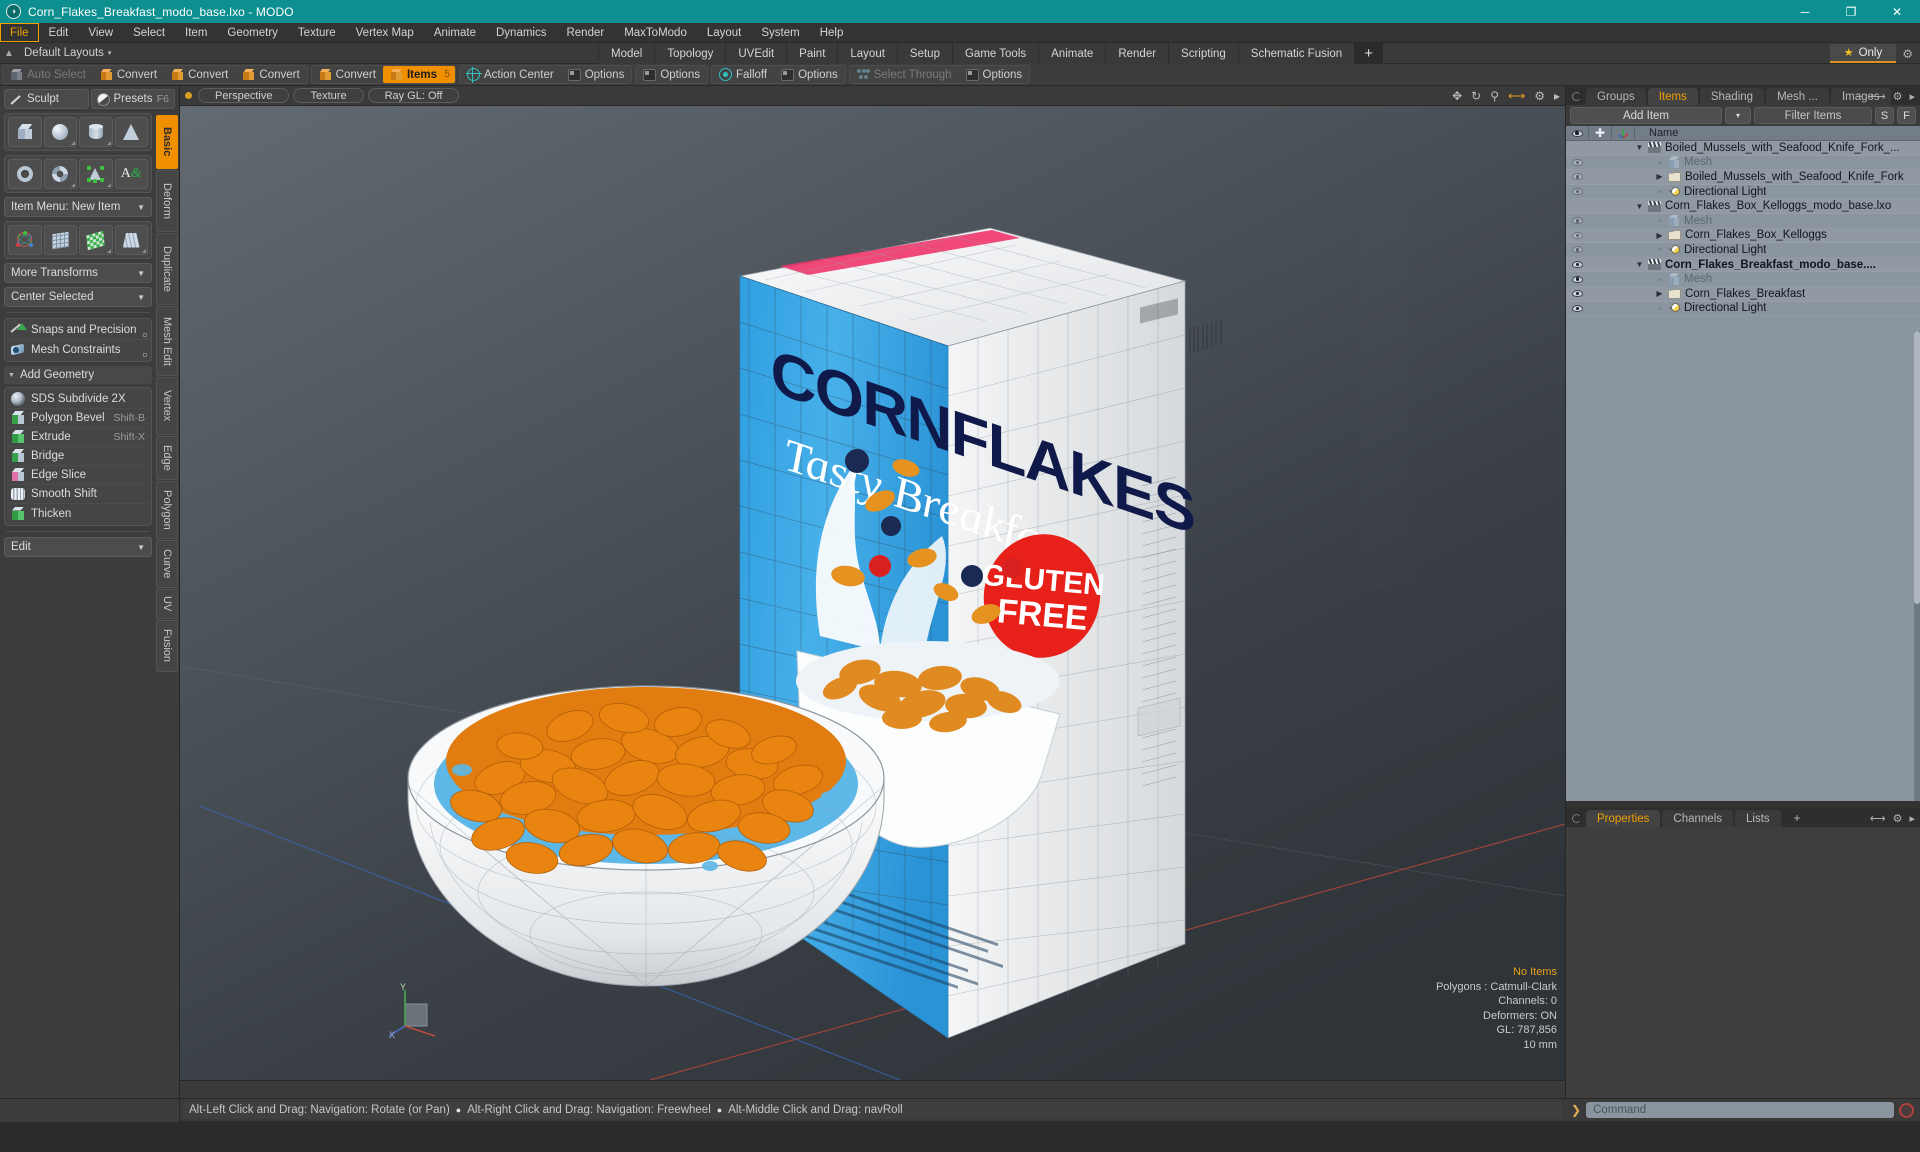  I want to click on add-tab-button: +, so click(1859, 97).